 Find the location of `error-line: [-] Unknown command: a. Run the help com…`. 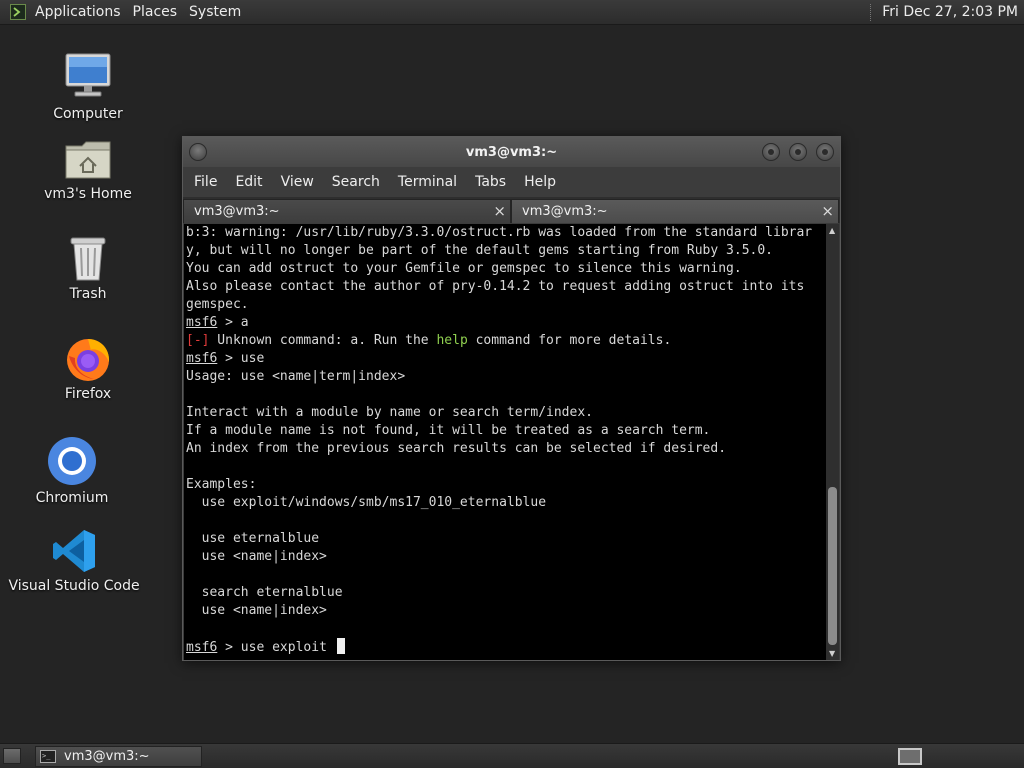

error-line: [-] Unknown command: a. Run the help com… is located at coordinates (506, 341).